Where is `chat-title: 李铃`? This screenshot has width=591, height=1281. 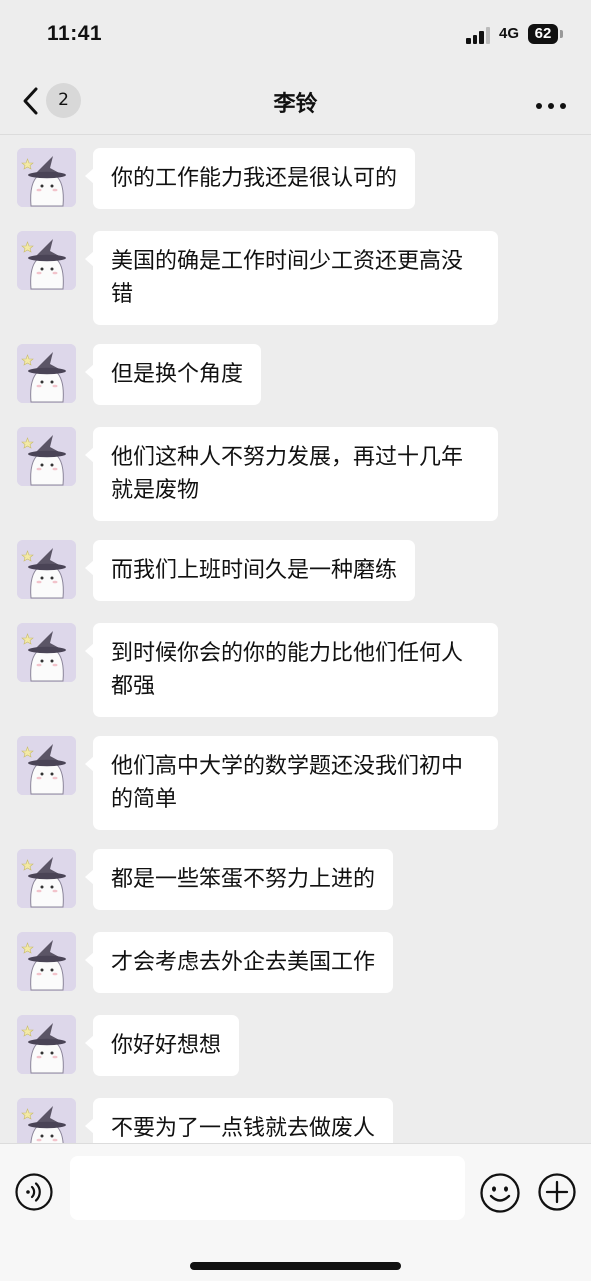 chat-title: 李铃 is located at coordinates (295, 104).